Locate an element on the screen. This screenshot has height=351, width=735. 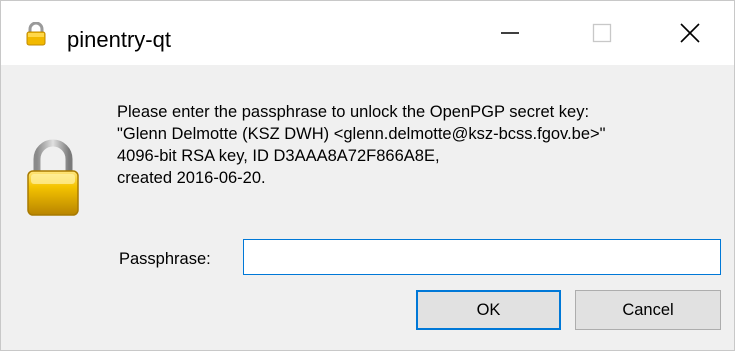
ok-button: OK is located at coordinates (488, 310).